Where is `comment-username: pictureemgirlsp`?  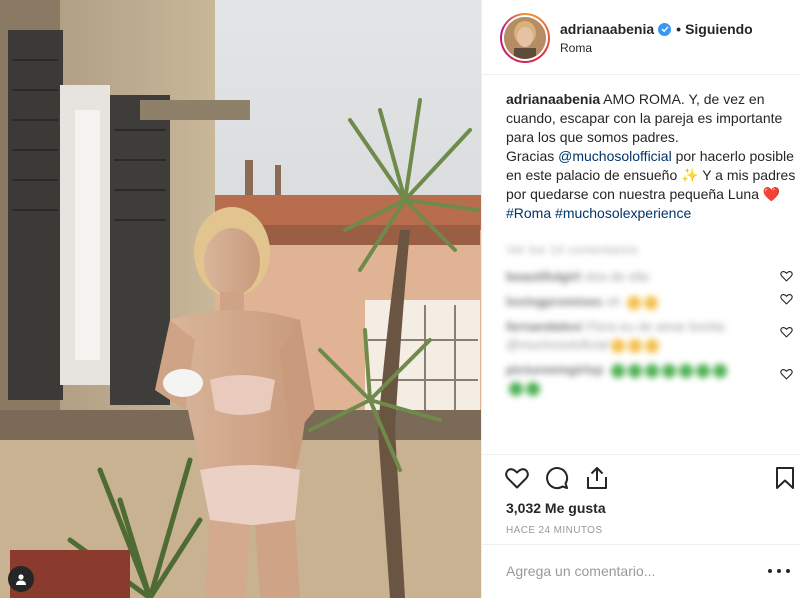
comment-username: pictureemgirlsp is located at coordinates (555, 369).